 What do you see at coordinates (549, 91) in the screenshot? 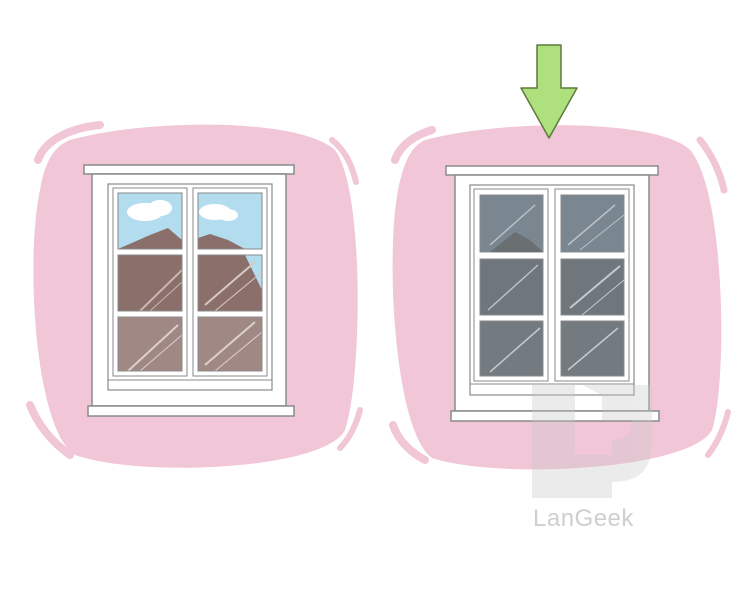
I see `arrow-down-icon` at bounding box center [549, 91].